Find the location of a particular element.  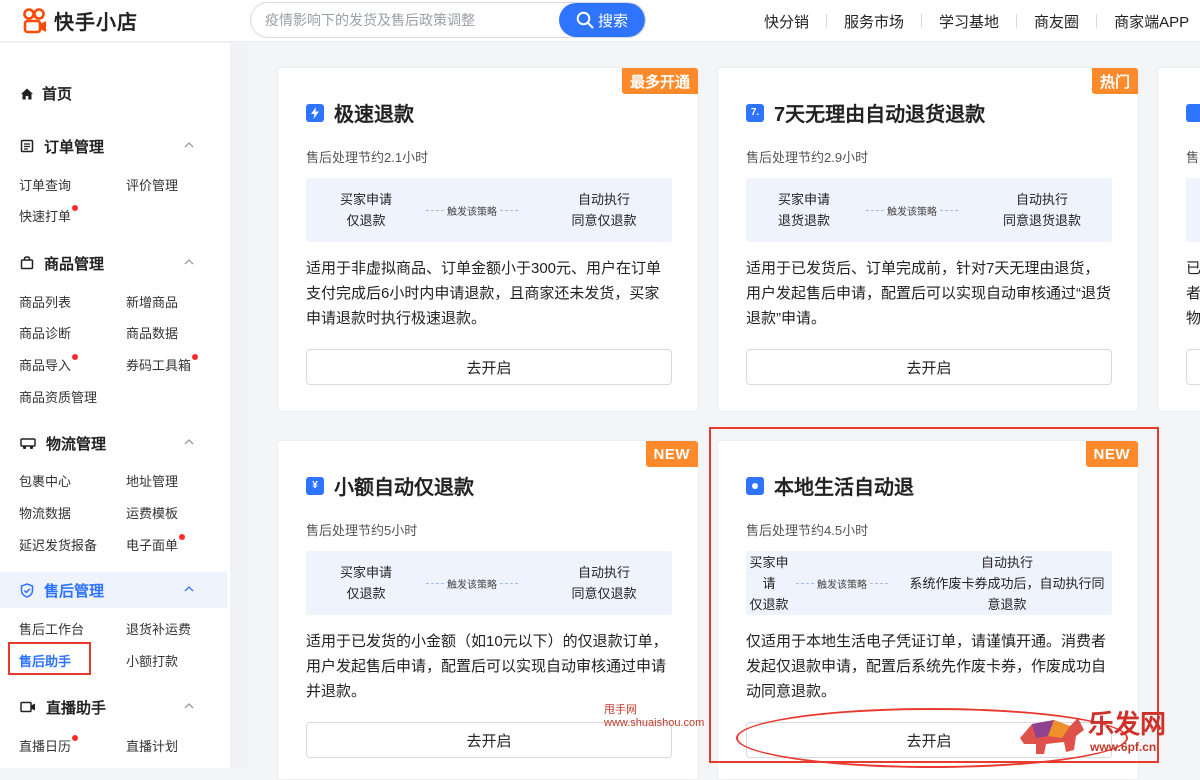

sidebar-item-freight-template: 运费模板 is located at coordinates (152, 512).